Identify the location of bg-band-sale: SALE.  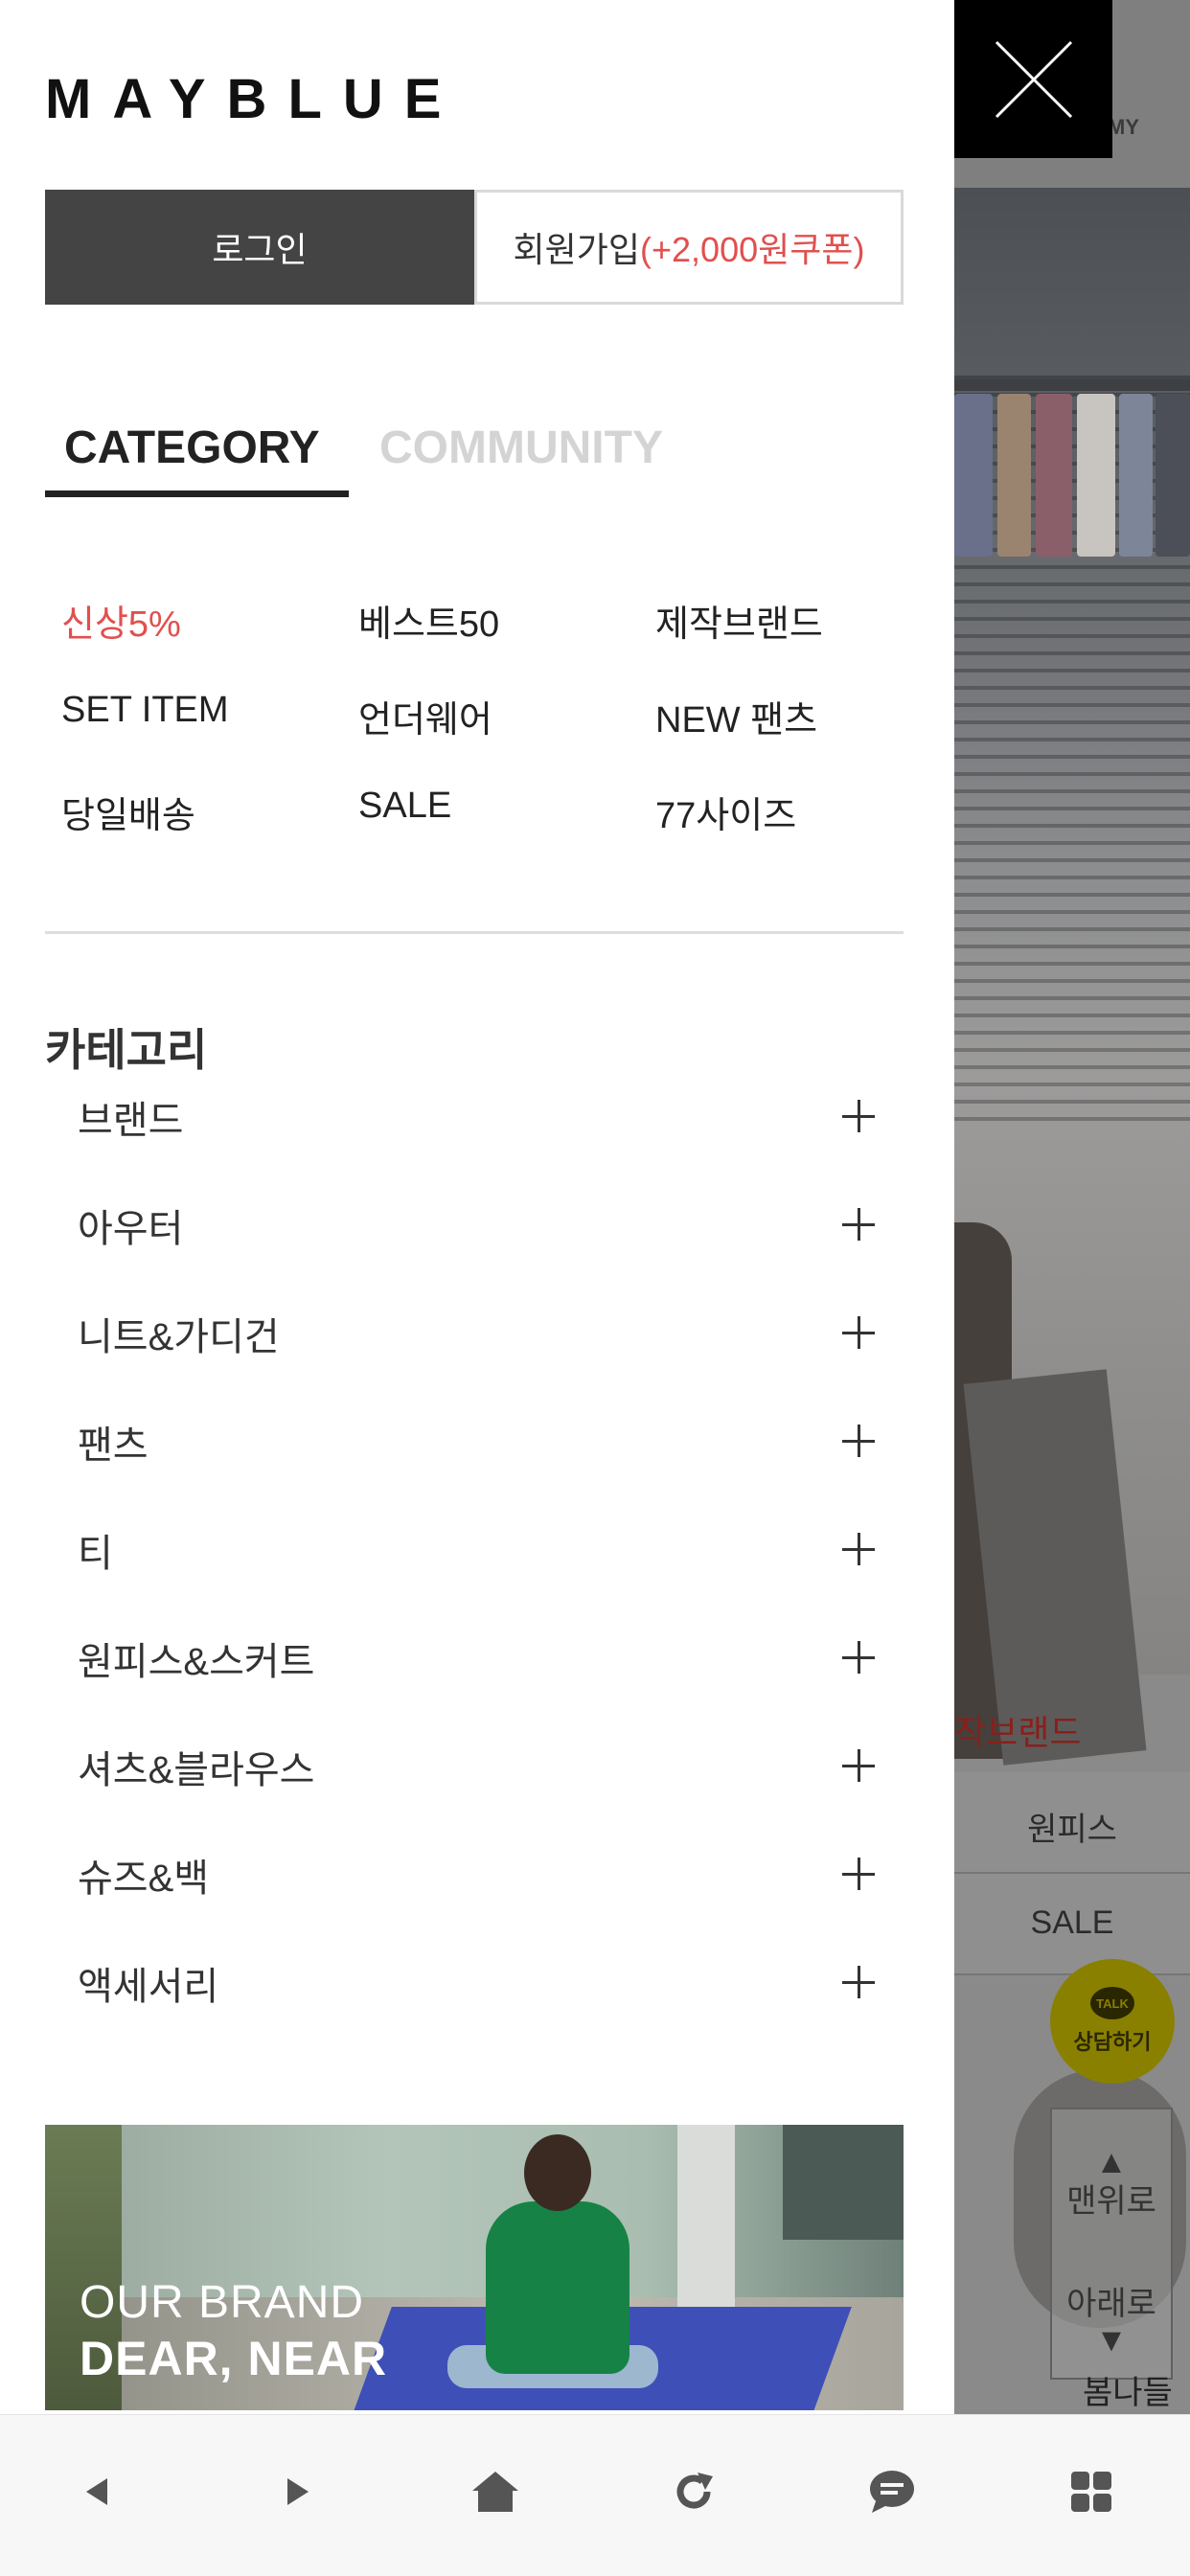
(1072, 1924).